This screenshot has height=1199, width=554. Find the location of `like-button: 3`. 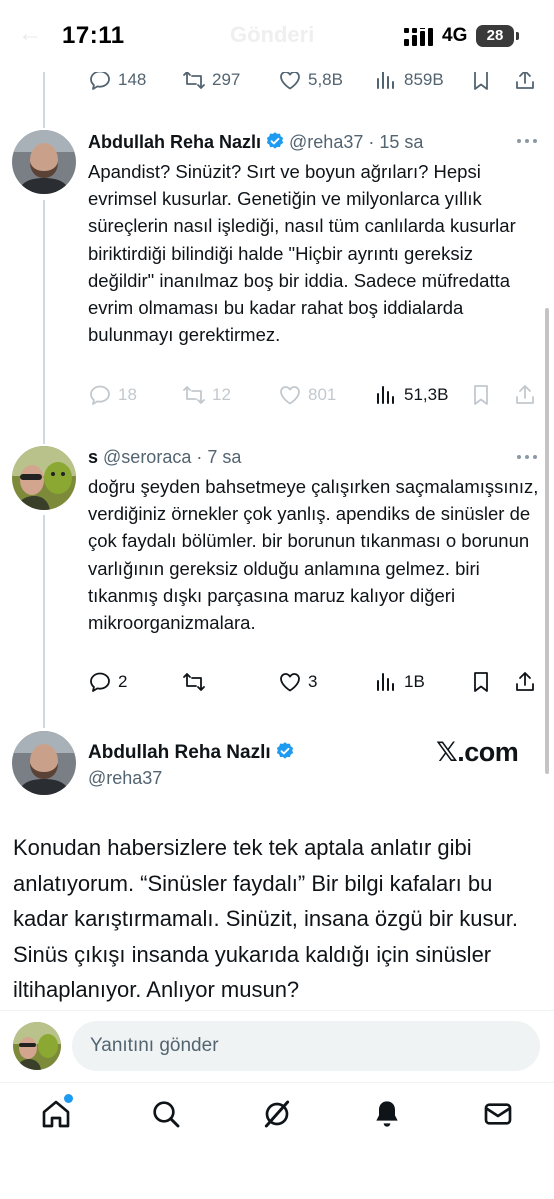

like-button: 3 is located at coordinates (297, 682).